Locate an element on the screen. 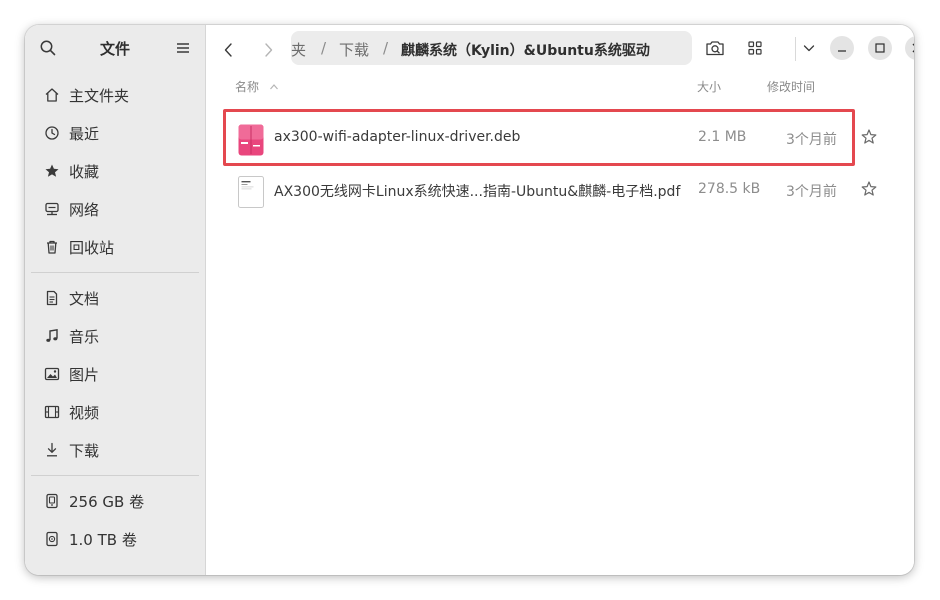  path-bar: 夹 / 下载 / 麒麟系统（Kylin）&Ubuntu系统驱动 is located at coordinates (491, 48).